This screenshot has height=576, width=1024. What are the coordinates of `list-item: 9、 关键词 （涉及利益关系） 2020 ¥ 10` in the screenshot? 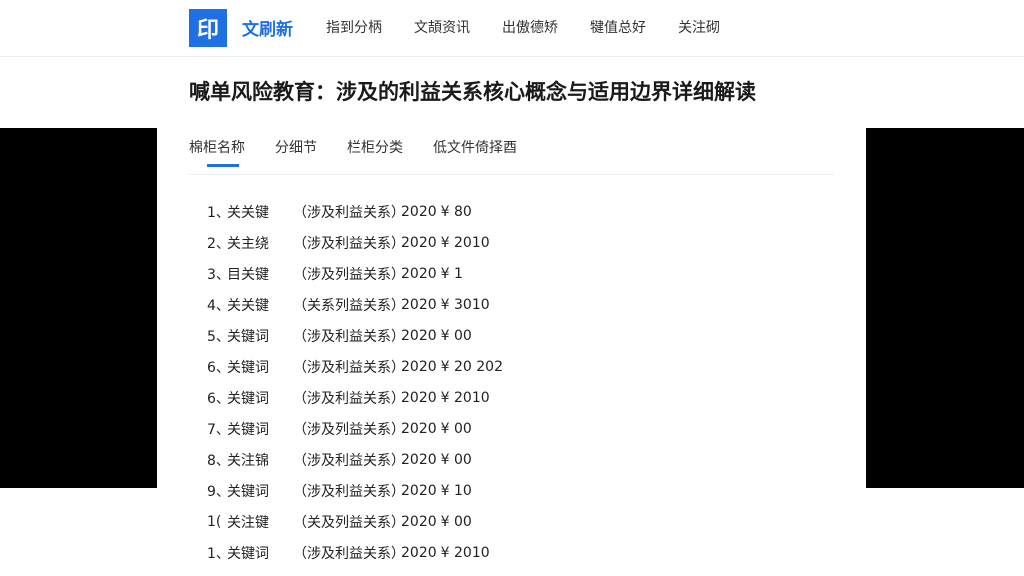 It's located at (355, 490).